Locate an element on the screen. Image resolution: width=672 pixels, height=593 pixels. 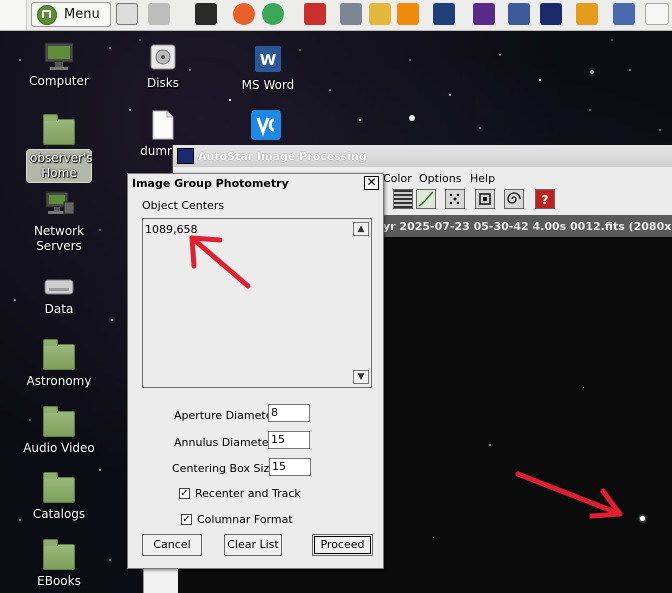
dialog-title-bar: Image Group Photometry ✕ is located at coordinates (255, 183).